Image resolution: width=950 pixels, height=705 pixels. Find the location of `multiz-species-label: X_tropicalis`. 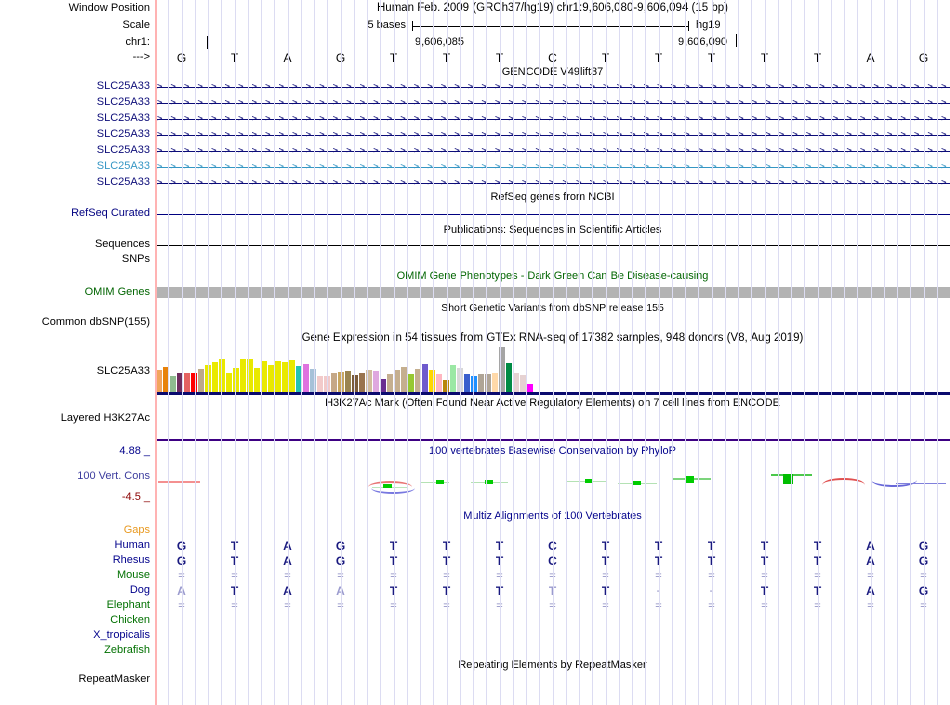

multiz-species-label: X_tropicalis is located at coordinates (75, 635).